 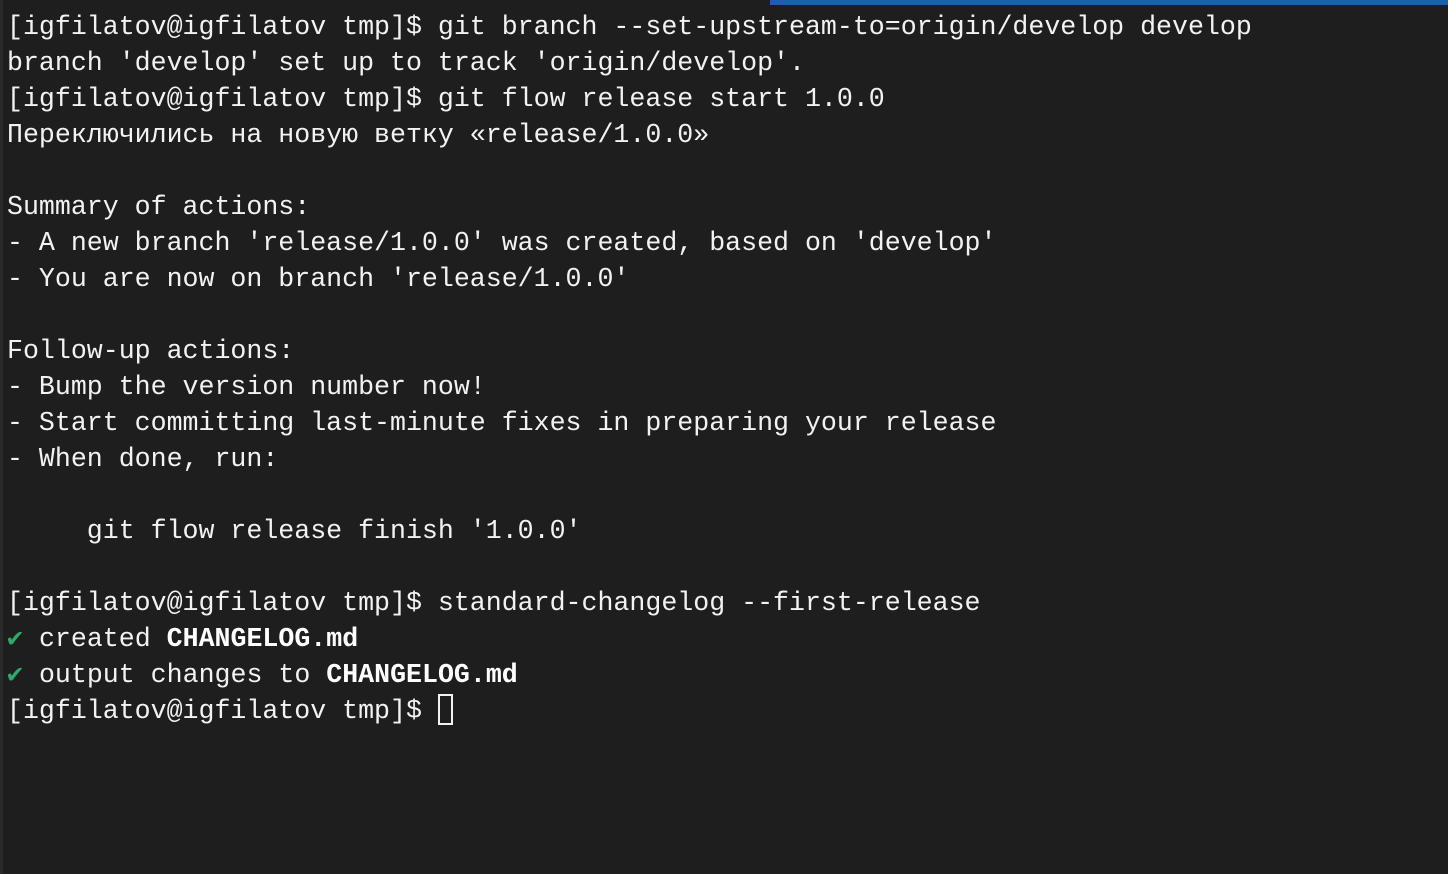 What do you see at coordinates (262, 639) in the screenshot?
I see `created-file: CHANGELOG.md` at bounding box center [262, 639].